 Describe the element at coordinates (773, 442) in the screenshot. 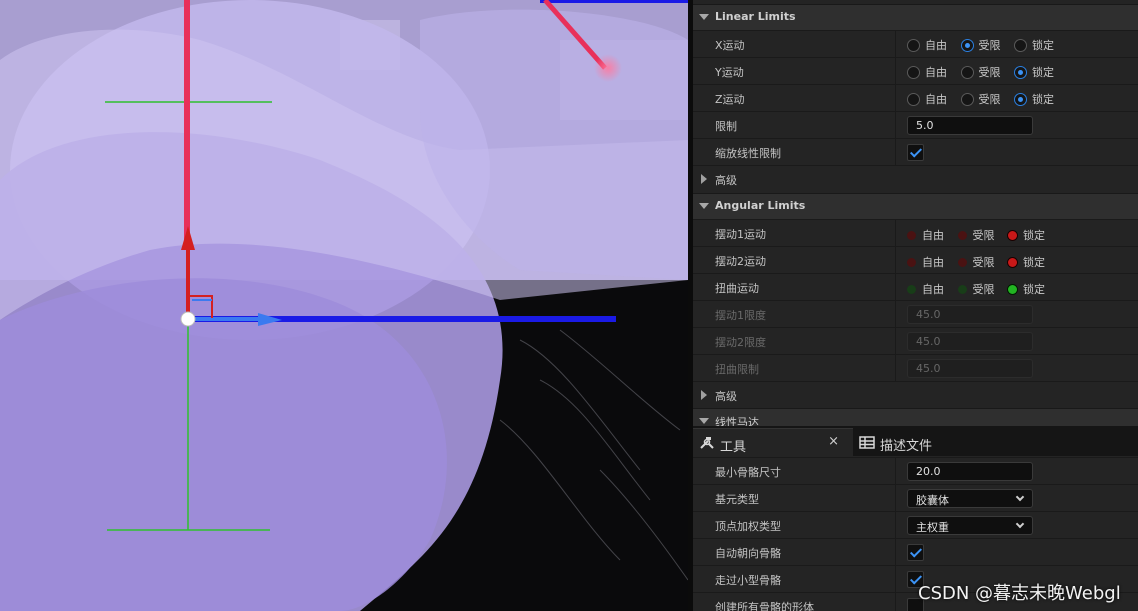

I see `tab-tools: 工具 ×` at that location.